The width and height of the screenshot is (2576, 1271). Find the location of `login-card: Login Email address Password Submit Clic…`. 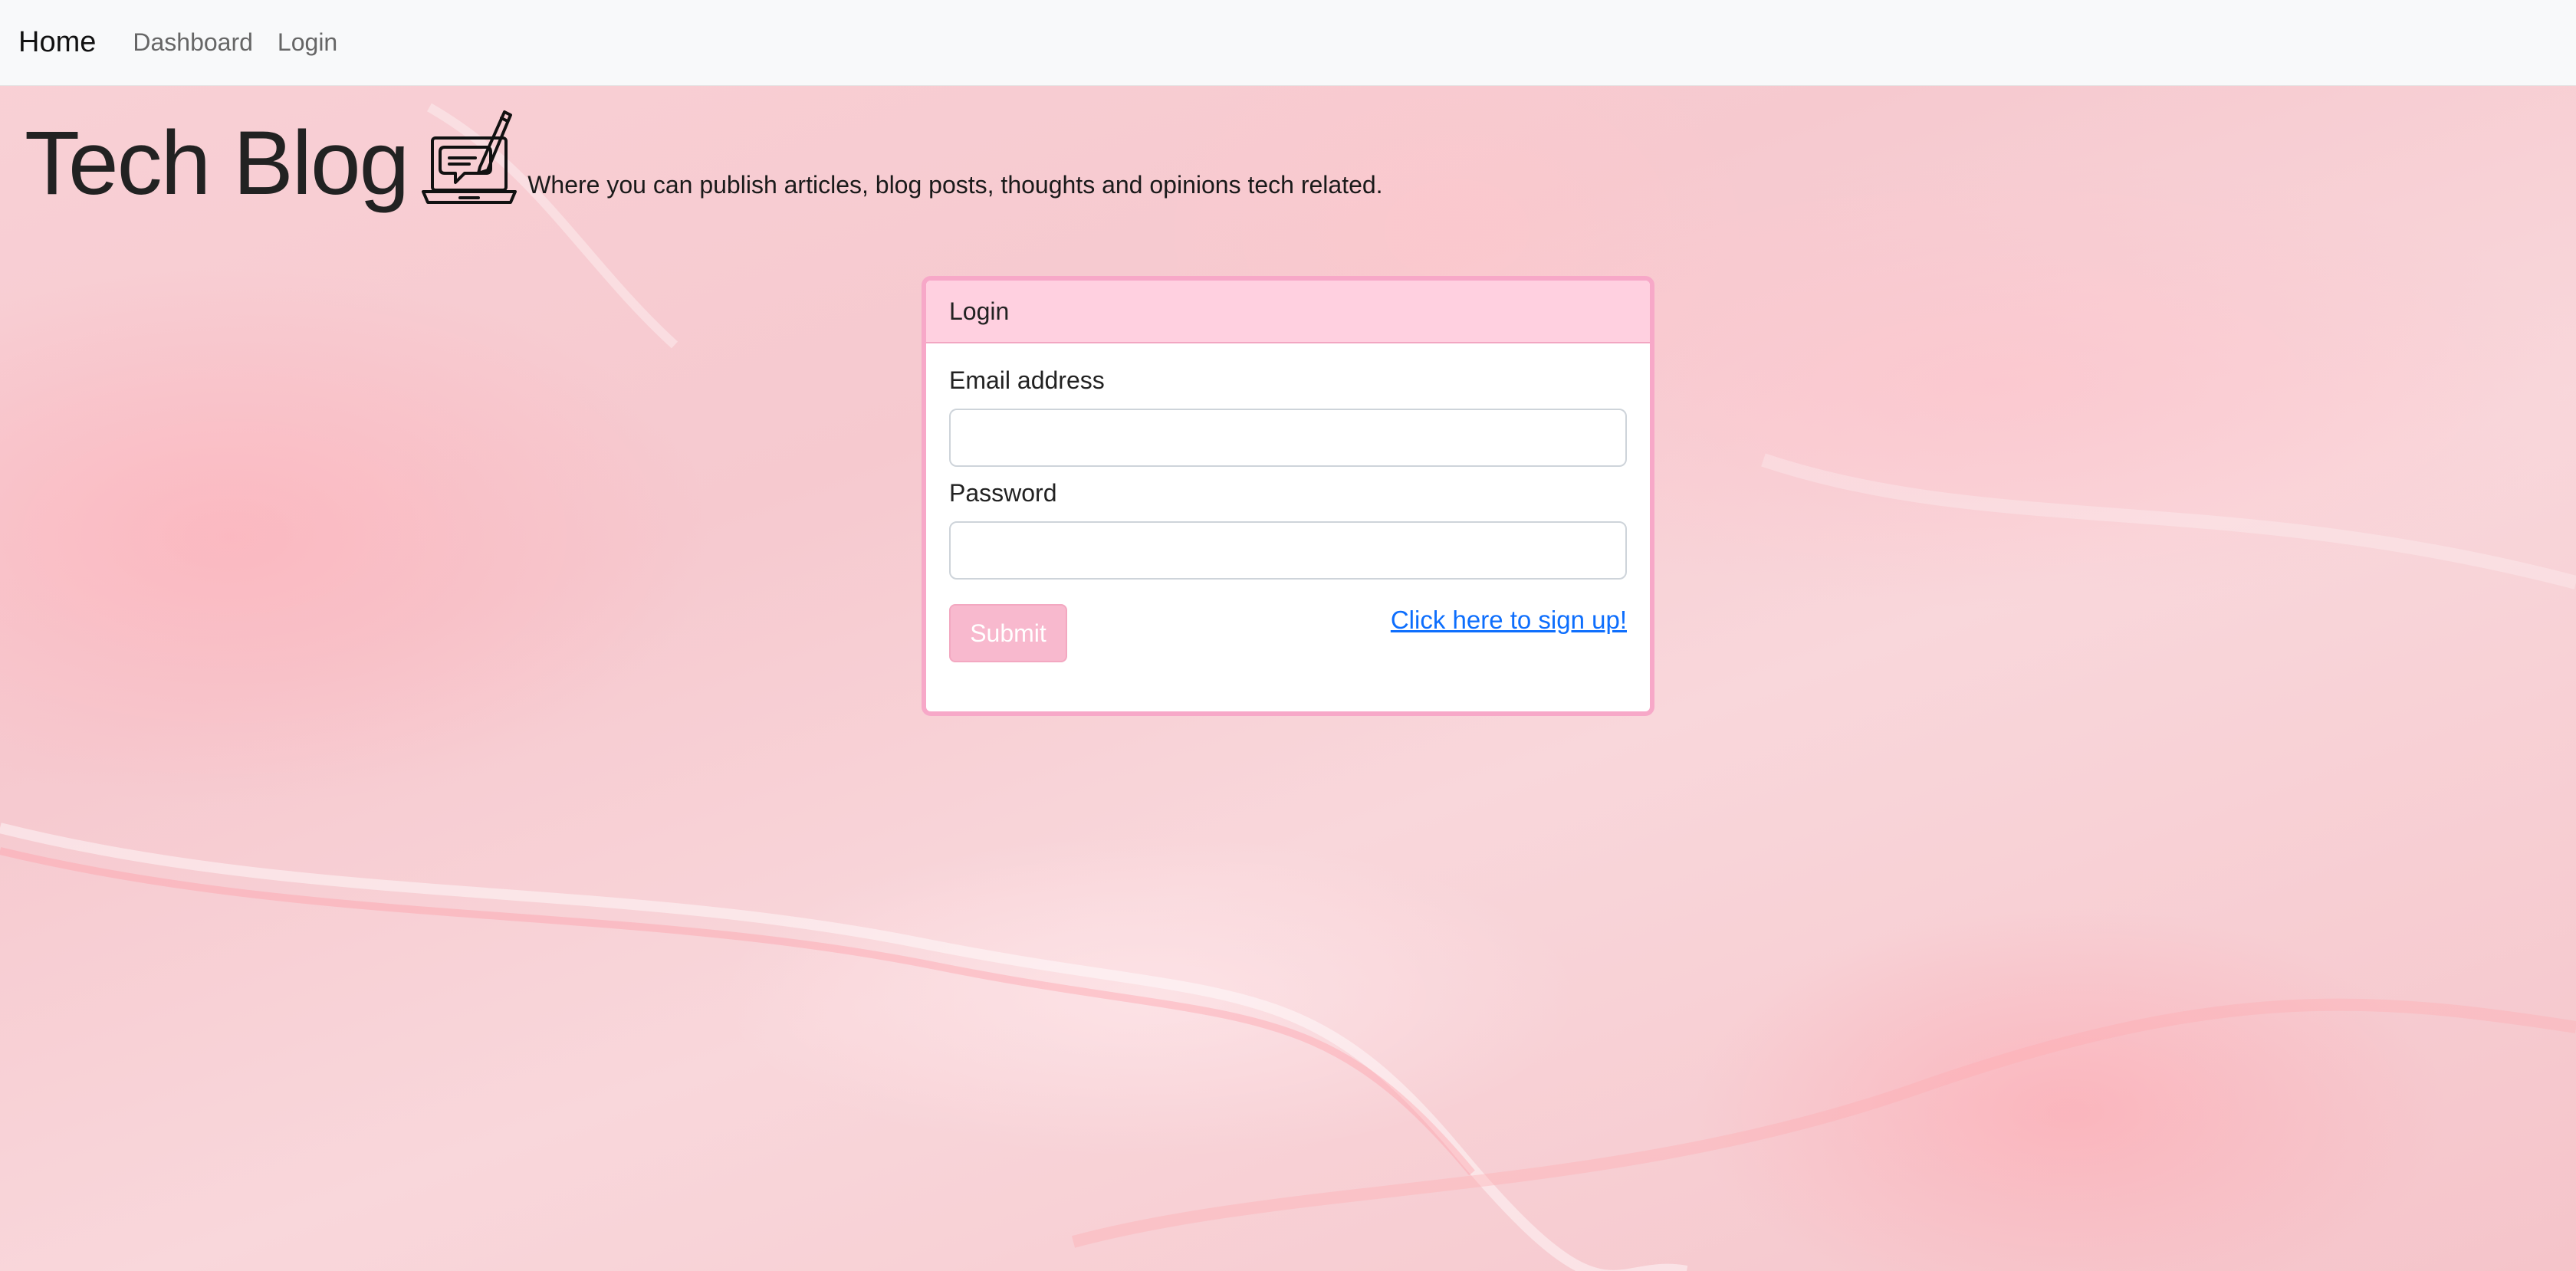

login-card: Login Email address Password Submit Clic… is located at coordinates (1288, 496).